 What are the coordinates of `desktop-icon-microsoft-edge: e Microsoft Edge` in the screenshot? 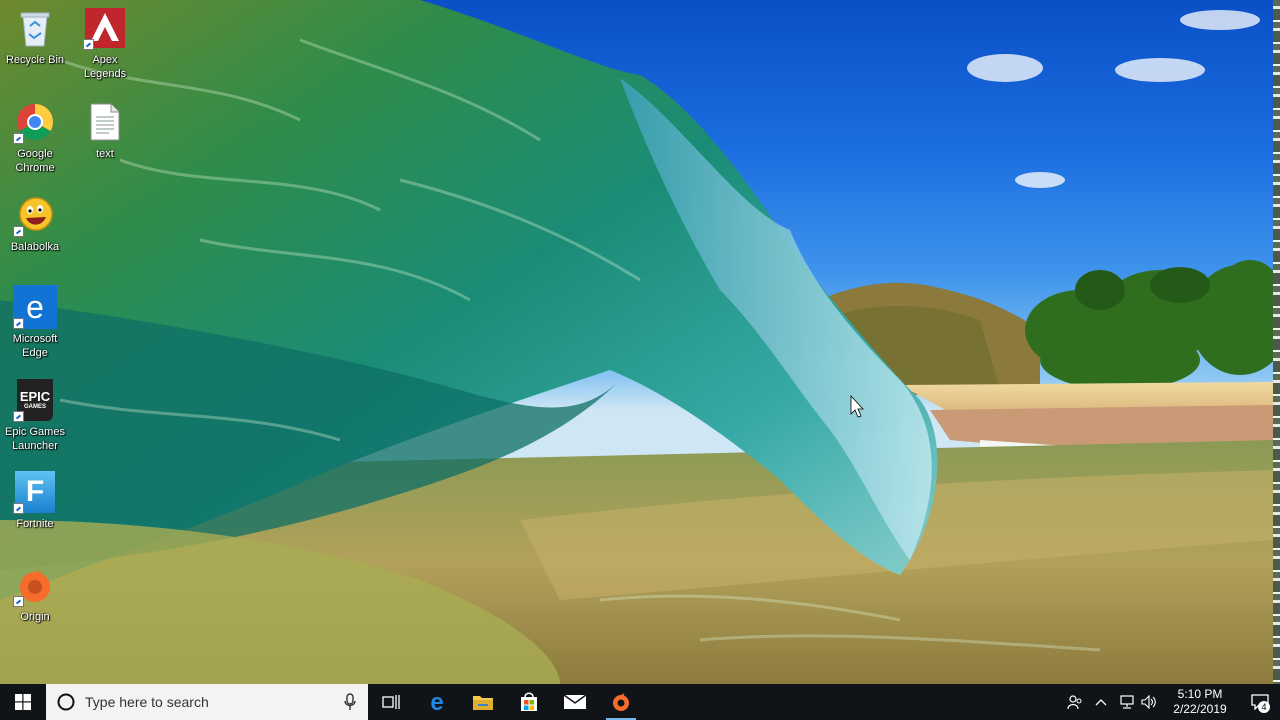 It's located at (35, 322).